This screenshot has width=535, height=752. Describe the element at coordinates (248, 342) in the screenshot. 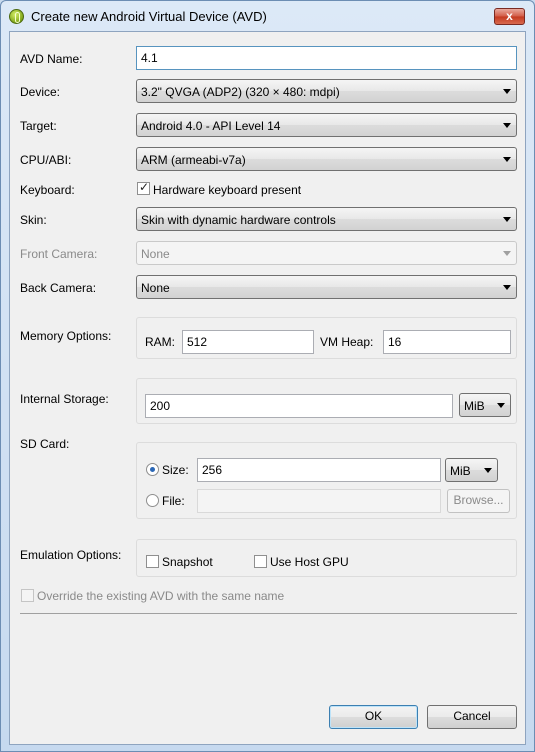

I see `ram-input: 512` at that location.